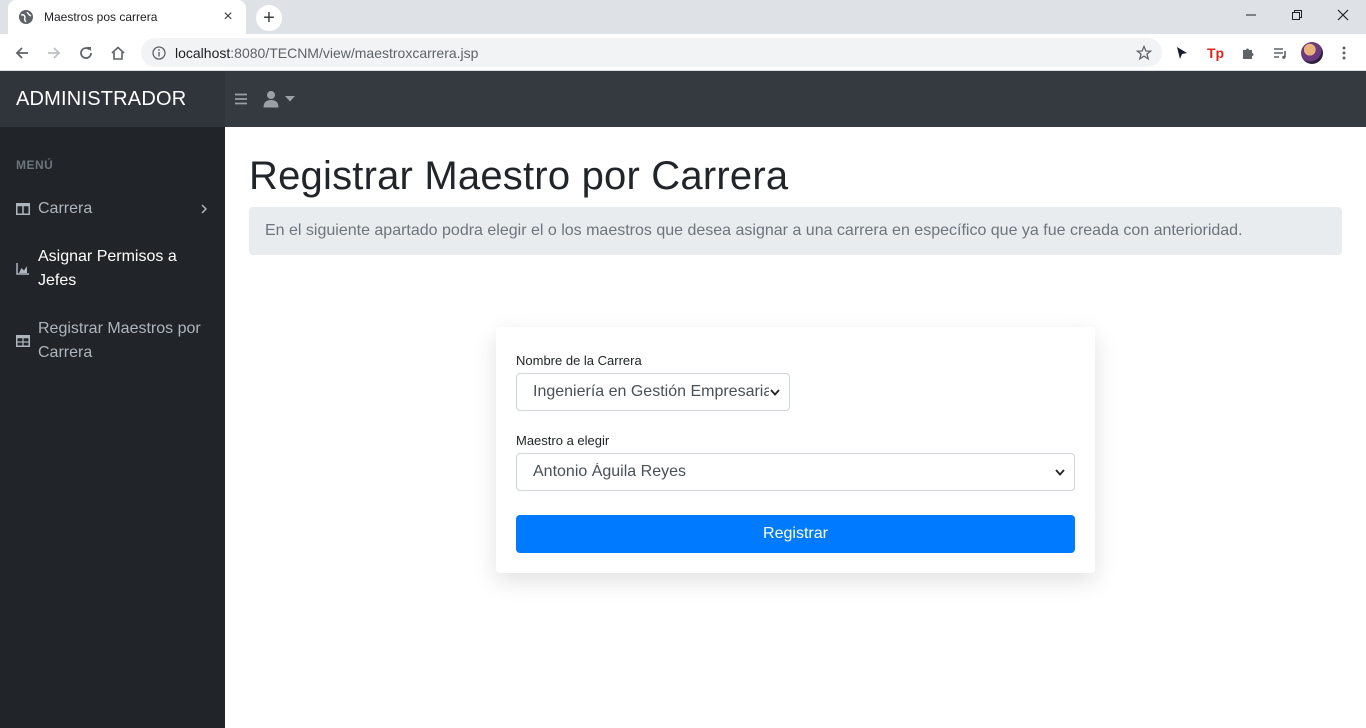  What do you see at coordinates (1251, 15) in the screenshot?
I see `minimize-icon` at bounding box center [1251, 15].